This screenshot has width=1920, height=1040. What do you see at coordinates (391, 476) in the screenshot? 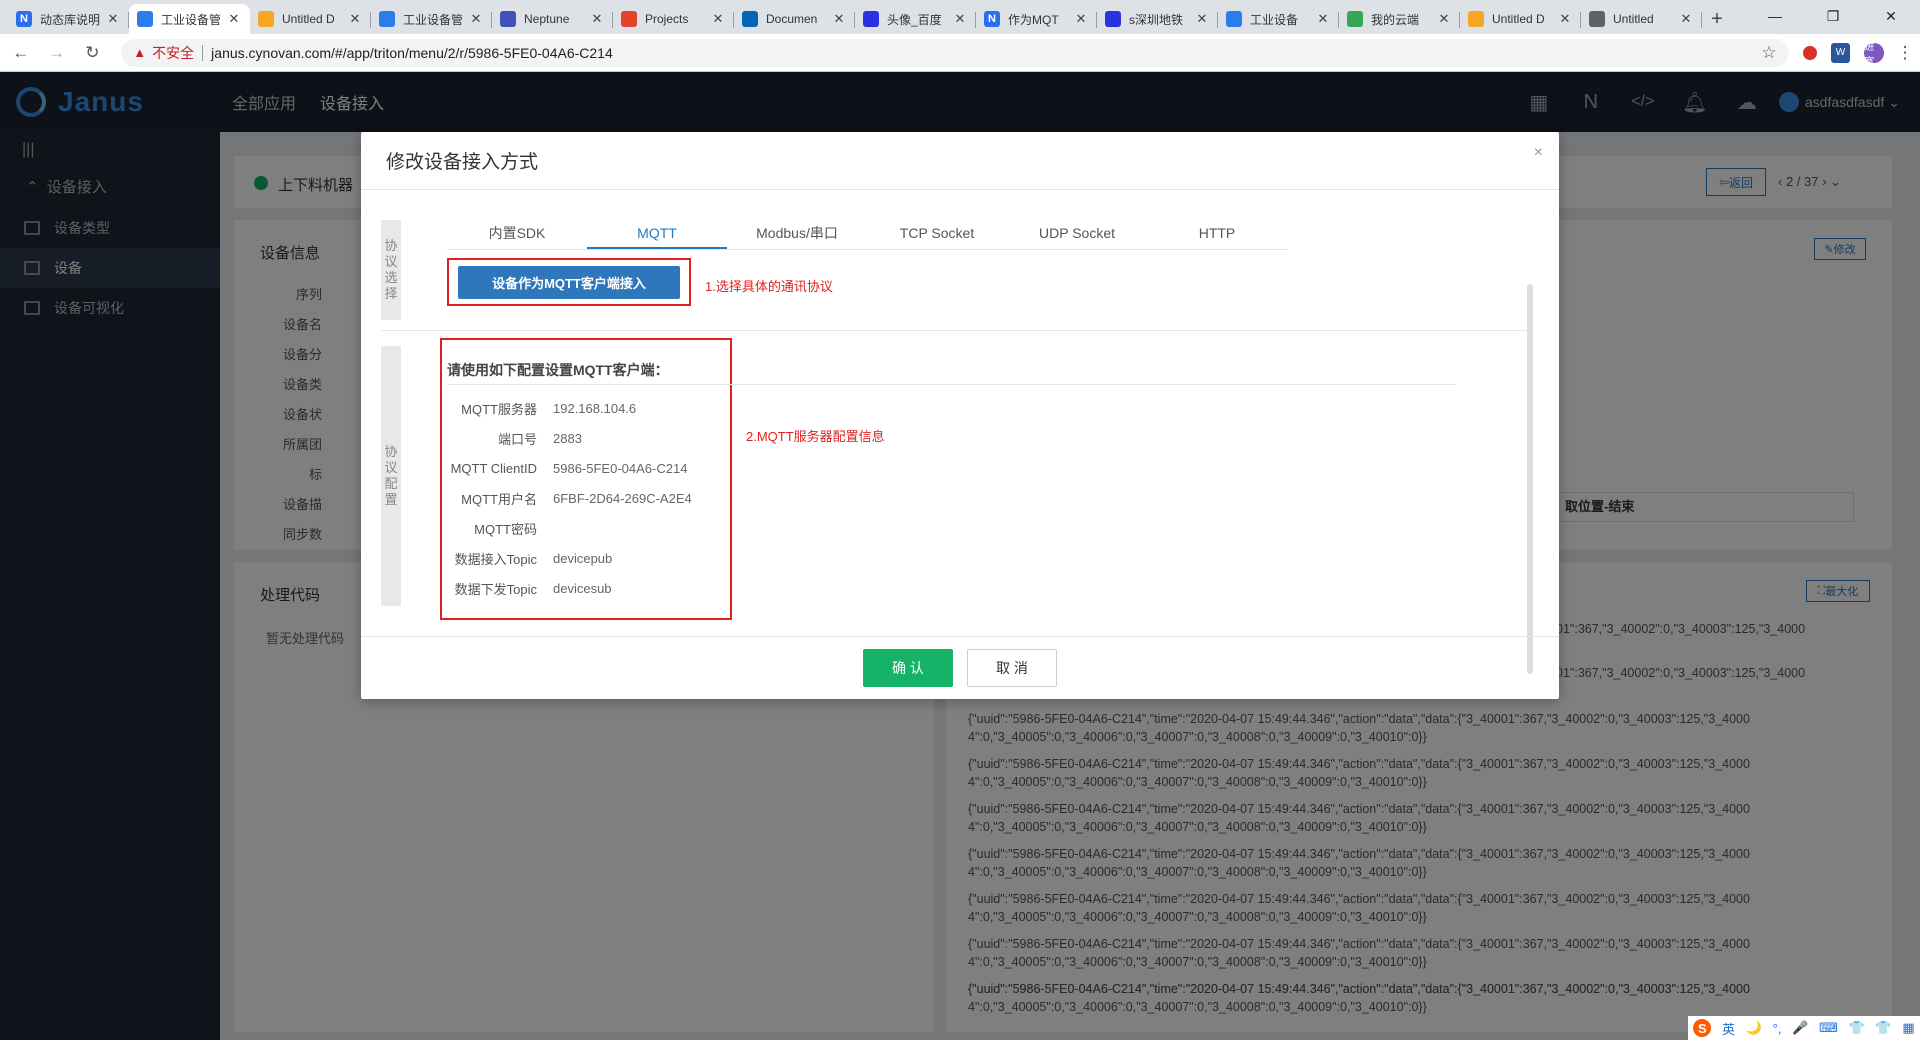
I see `protocol-config-label: 协议配置` at bounding box center [391, 476].